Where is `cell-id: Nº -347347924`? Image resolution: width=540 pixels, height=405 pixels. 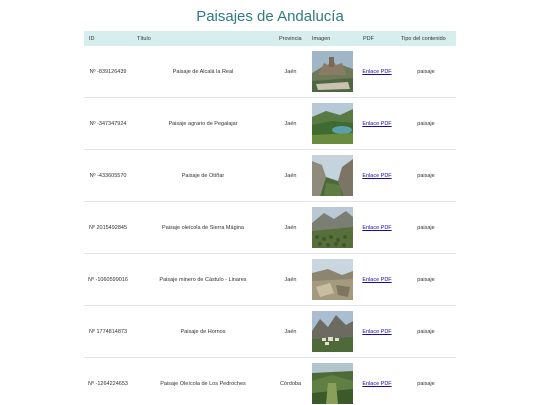 cell-id: Nº -347347924 is located at coordinates (108, 123).